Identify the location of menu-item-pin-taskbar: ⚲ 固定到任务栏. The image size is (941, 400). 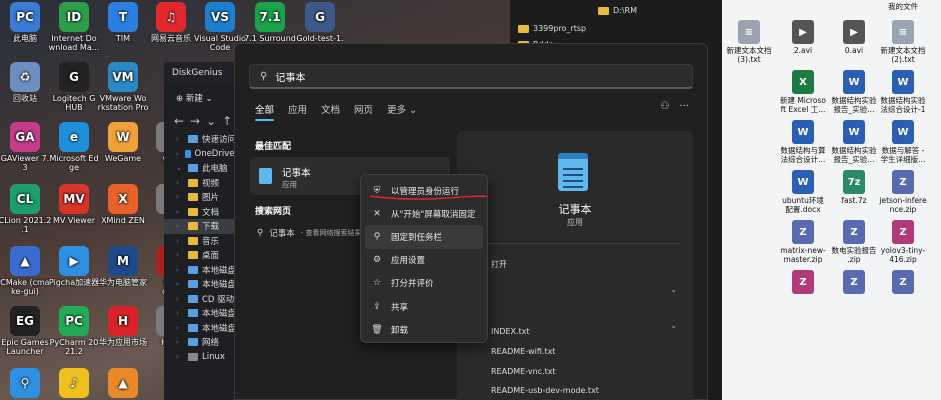
(424, 237).